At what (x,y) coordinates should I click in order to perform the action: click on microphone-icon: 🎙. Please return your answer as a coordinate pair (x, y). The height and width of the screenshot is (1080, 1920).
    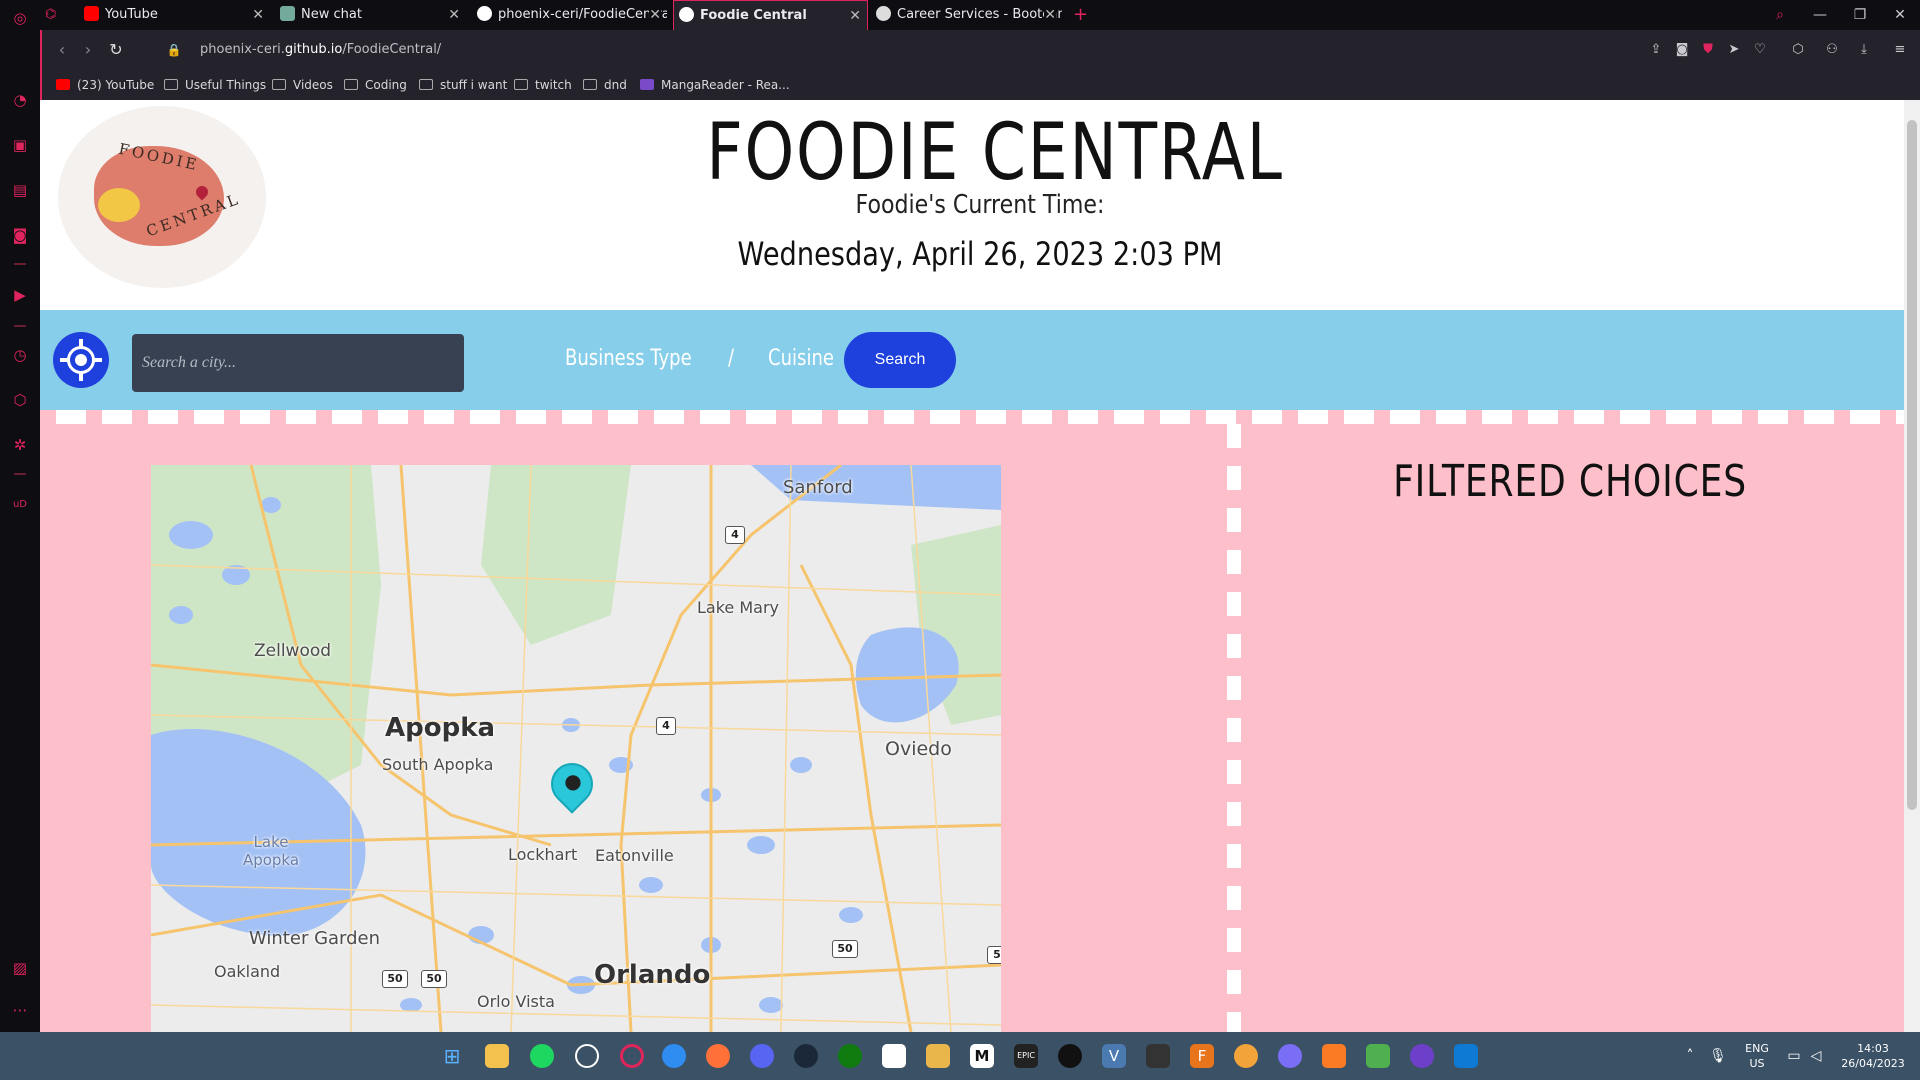
    Looking at the image, I should click on (1718, 1056).